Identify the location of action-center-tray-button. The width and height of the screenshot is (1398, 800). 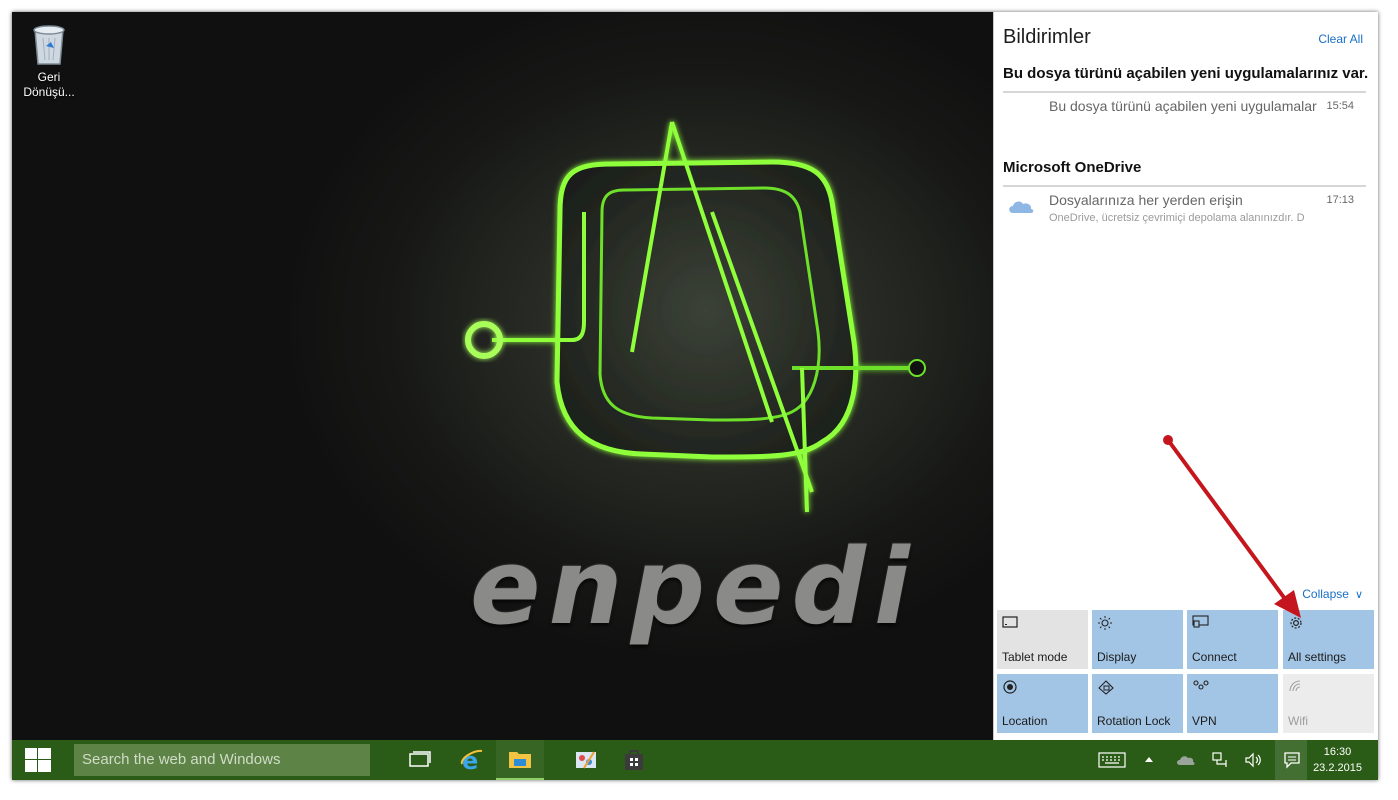
(1291, 760).